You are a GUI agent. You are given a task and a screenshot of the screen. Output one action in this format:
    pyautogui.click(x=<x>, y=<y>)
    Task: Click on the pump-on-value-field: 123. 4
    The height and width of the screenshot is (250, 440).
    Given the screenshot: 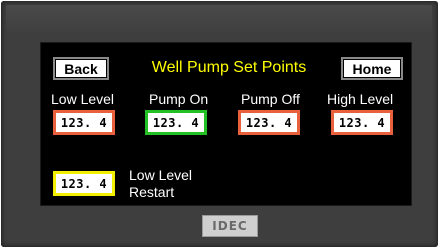 What is the action you would take?
    pyautogui.click(x=176, y=122)
    